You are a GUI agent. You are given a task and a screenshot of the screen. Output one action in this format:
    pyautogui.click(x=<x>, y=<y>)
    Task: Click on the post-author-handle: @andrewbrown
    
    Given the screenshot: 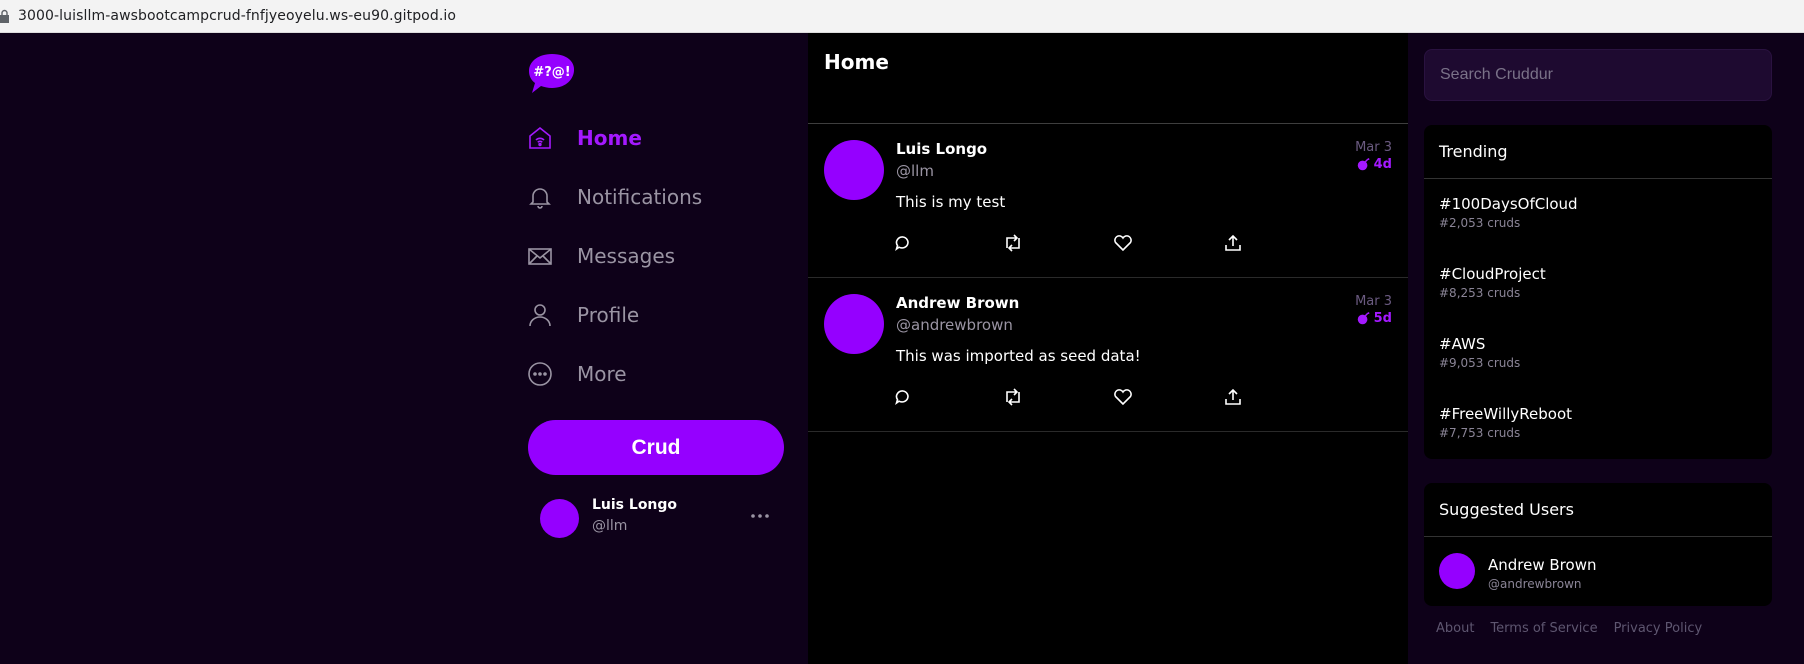 What is the action you would take?
    pyautogui.click(x=954, y=325)
    